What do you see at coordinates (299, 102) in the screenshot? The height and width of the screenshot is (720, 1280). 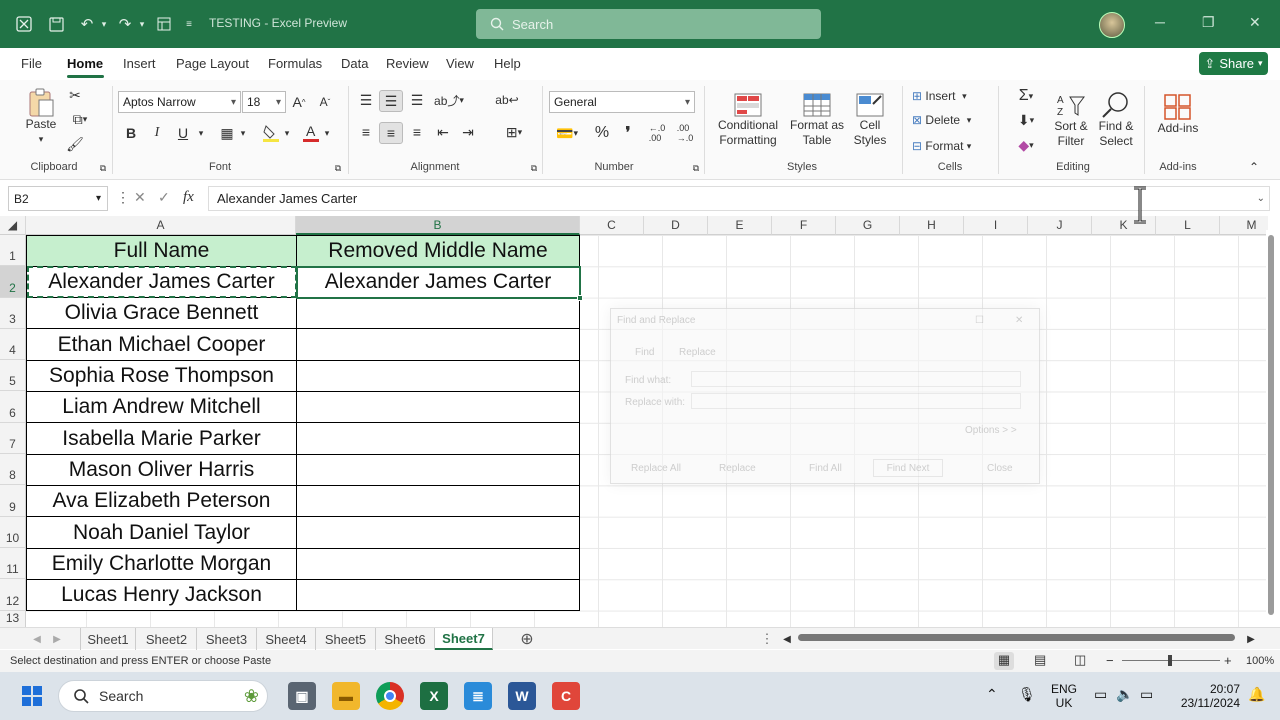 I see `increase-font-icon: A ^` at bounding box center [299, 102].